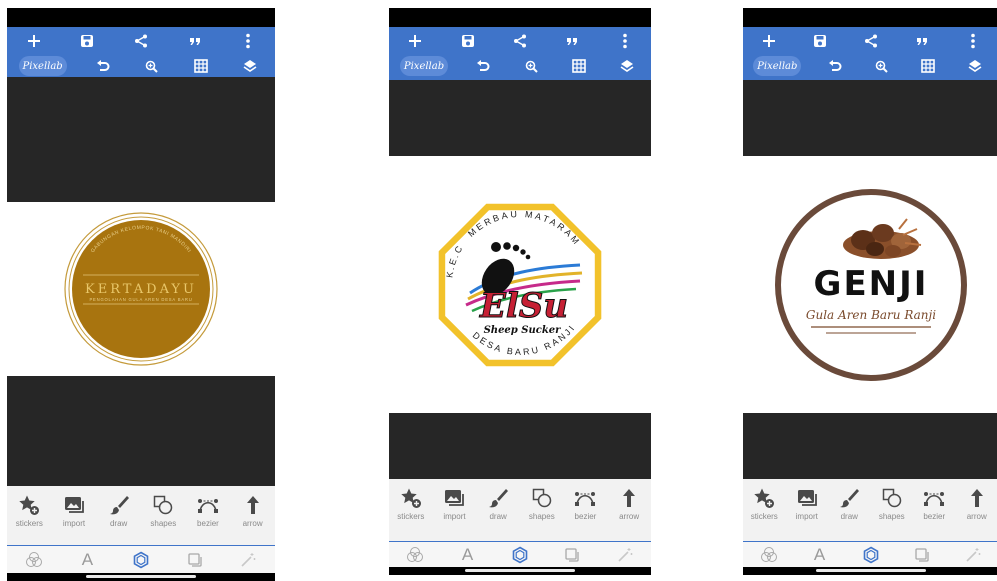 The image size is (997, 581). What do you see at coordinates (585, 516) in the screenshot?
I see `tool-label: bezier` at bounding box center [585, 516].